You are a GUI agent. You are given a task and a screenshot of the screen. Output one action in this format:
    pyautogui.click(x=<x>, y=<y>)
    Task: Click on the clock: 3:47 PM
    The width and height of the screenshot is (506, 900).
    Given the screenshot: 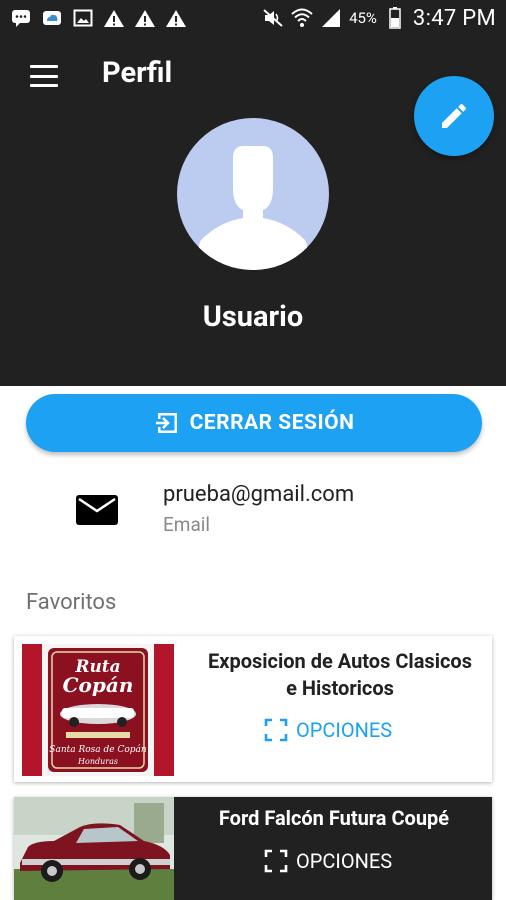 What is the action you would take?
    pyautogui.click(x=454, y=18)
    